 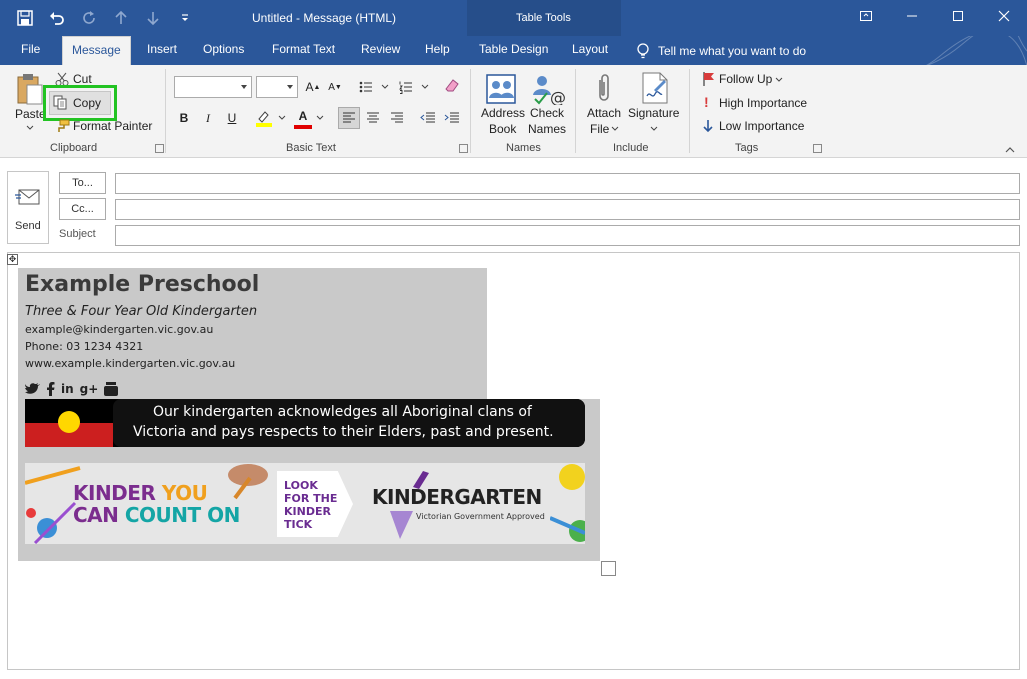 I want to click on save-icon, so click(x=25, y=18).